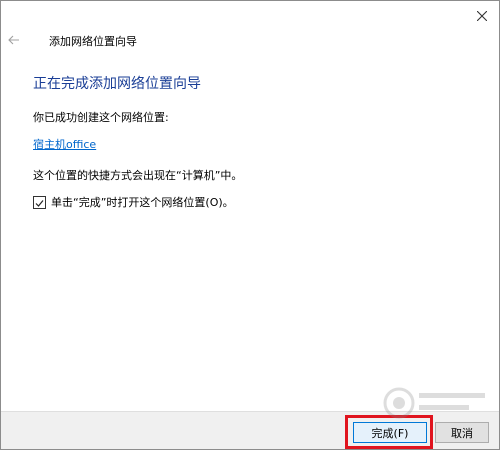 This screenshot has height=450, width=500. What do you see at coordinates (138, 175) in the screenshot?
I see `shortcut-info-text: 这个位置的快捷方式会出现在“计算机”中。` at bounding box center [138, 175].